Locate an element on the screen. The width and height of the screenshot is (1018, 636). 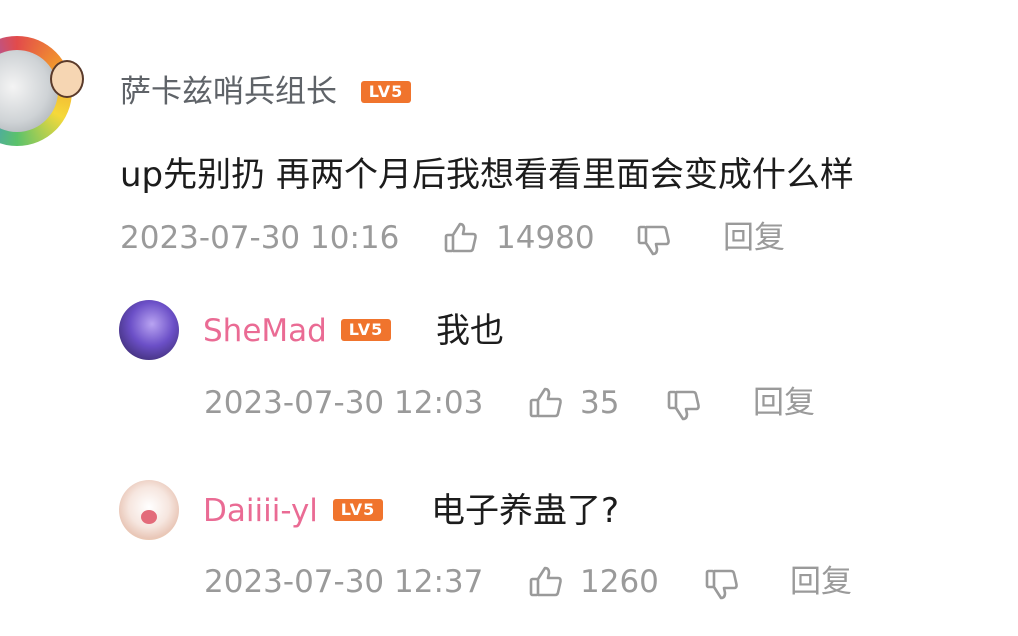
like-count: 14980 is located at coordinates (545, 238).